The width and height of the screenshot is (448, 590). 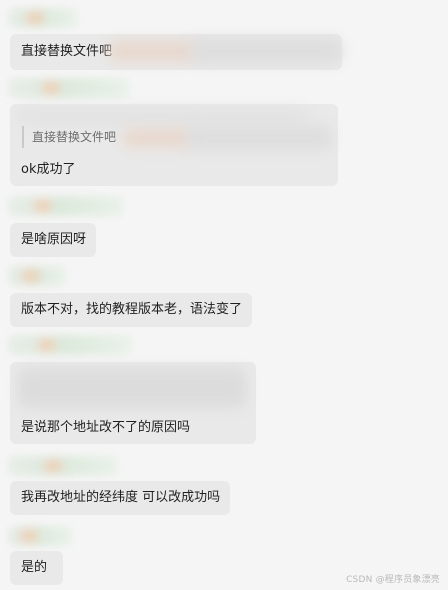 I want to click on message-bubble: 是的, so click(x=36, y=568).